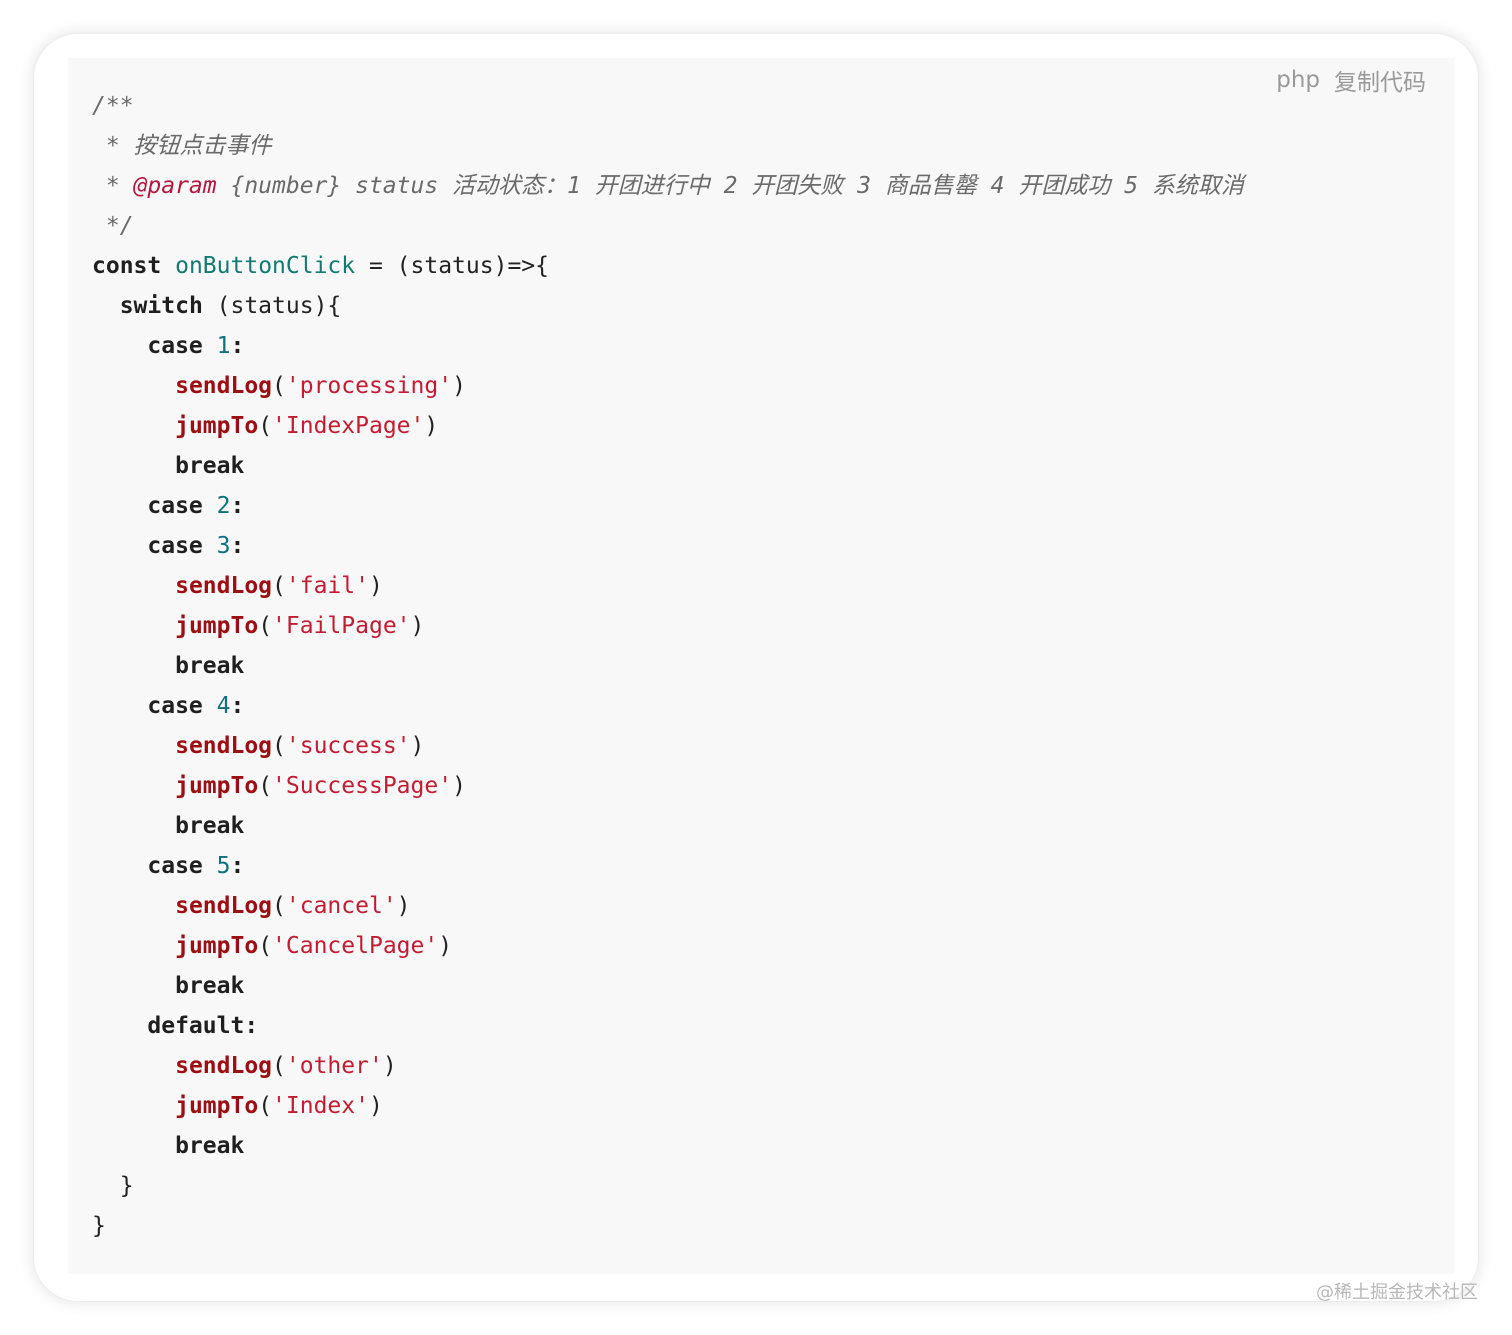 This screenshot has height=1335, width=1512. Describe the element at coordinates (668, 266) in the screenshot. I see `code-line: const onButtonClick = (status)=>{` at that location.